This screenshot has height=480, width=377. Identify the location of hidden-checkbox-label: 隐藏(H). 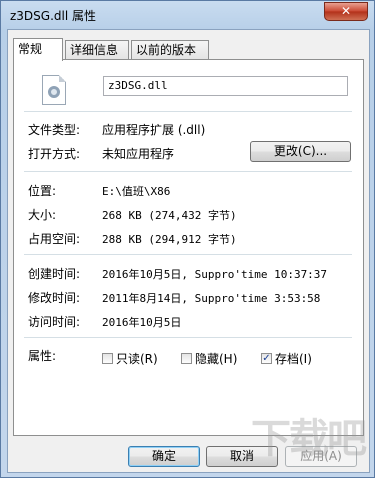
(216, 358).